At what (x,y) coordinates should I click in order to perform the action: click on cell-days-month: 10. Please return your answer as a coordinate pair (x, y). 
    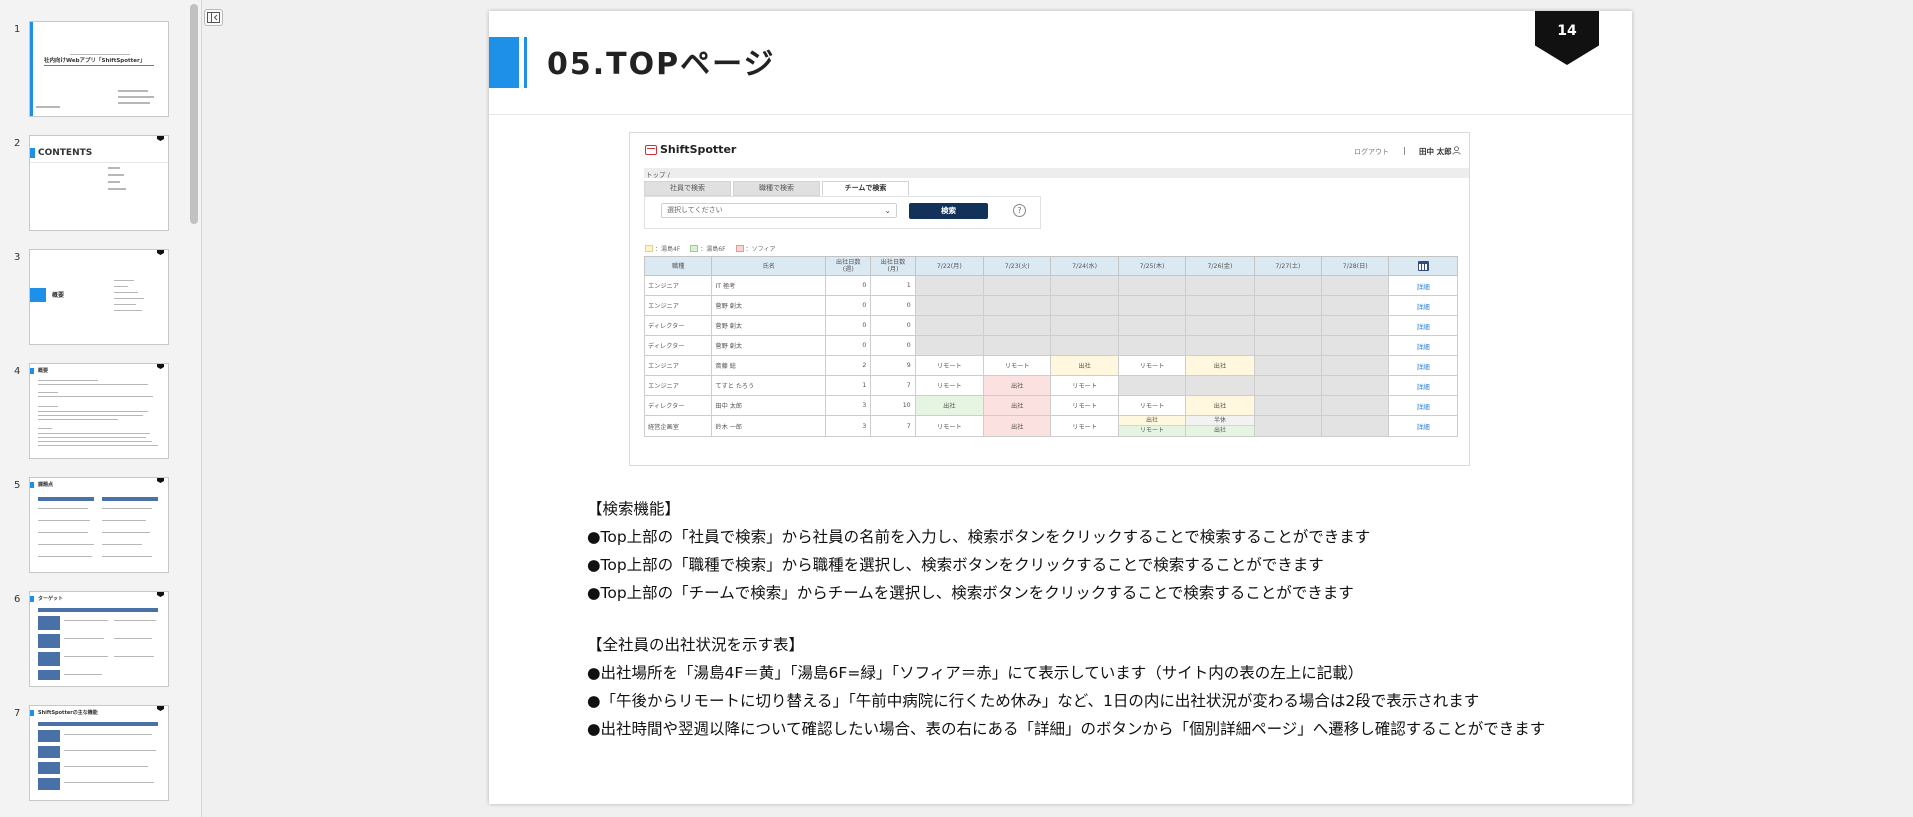
    Looking at the image, I should click on (893, 405).